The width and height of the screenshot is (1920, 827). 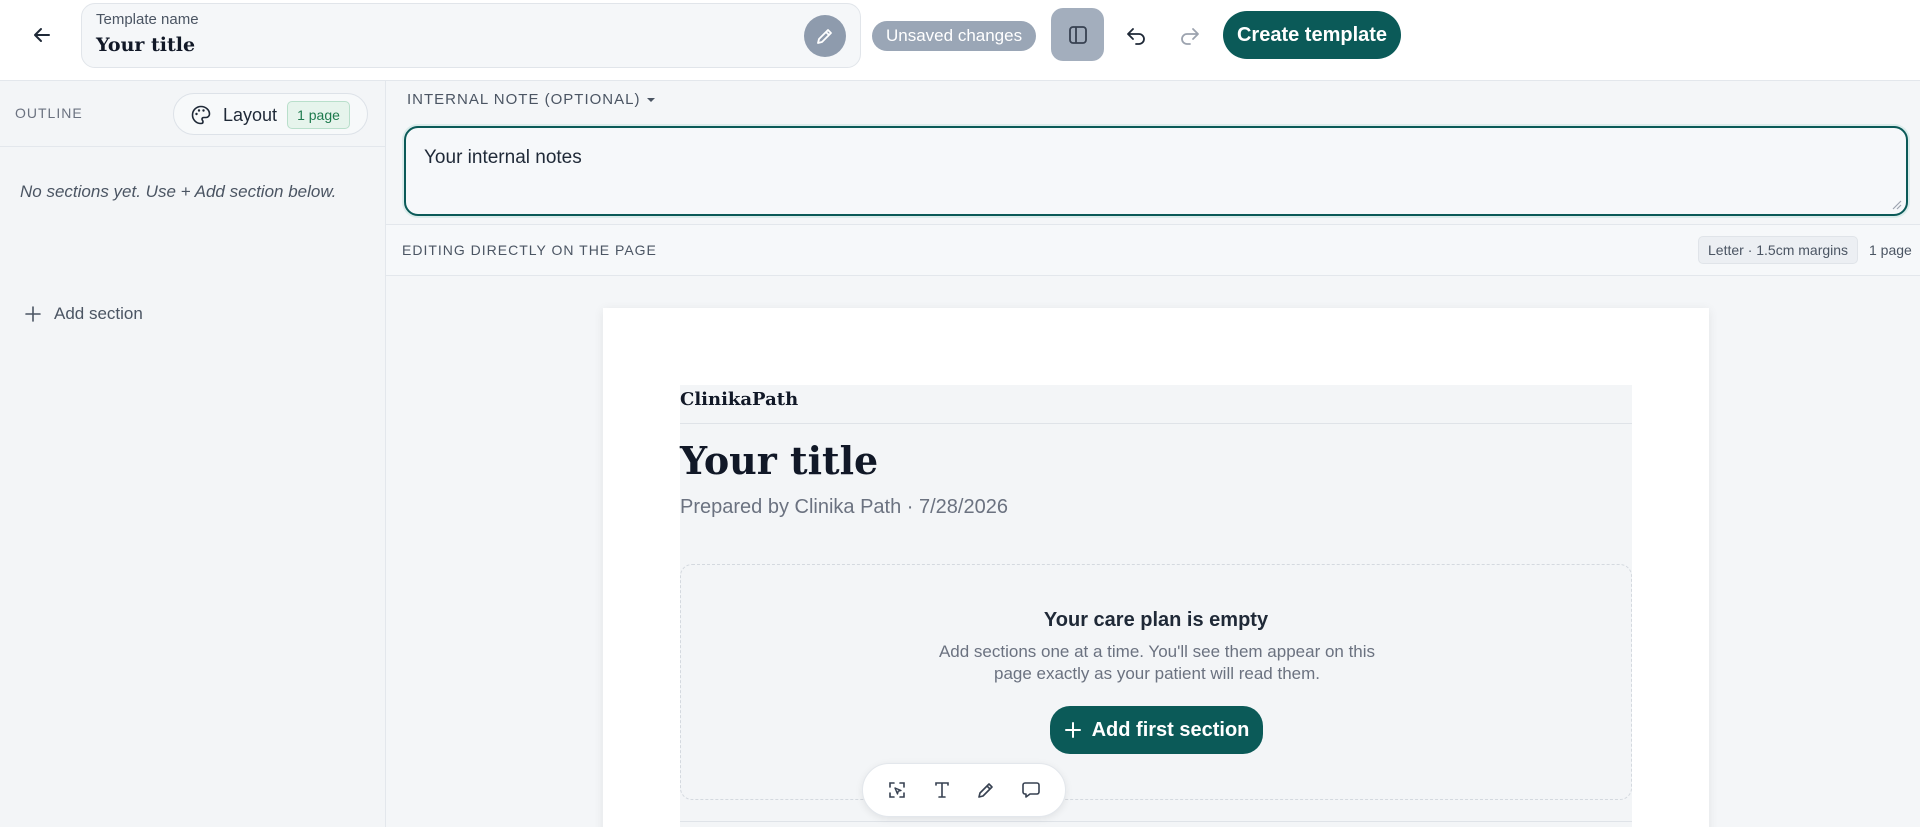 I want to click on sidebar-panel-icon, so click(x=1077, y=34).